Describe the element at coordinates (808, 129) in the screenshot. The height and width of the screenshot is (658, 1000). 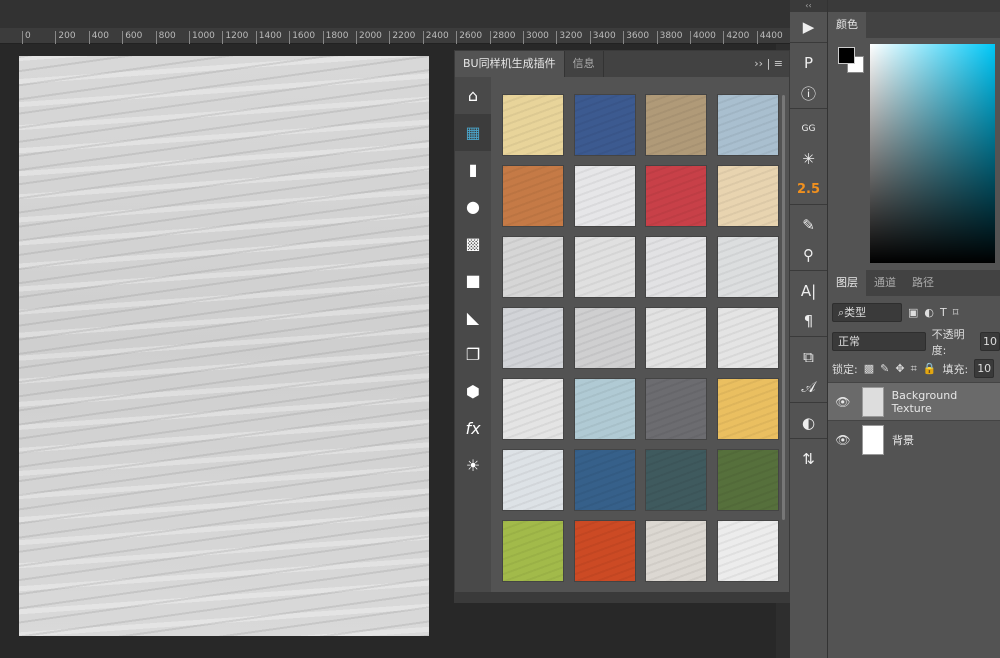
I see `gg-icon: GG` at that location.